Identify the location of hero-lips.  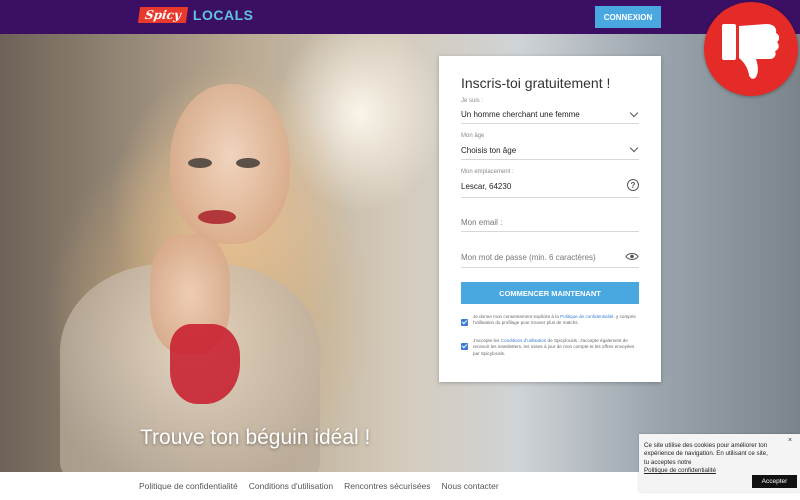
(217, 217).